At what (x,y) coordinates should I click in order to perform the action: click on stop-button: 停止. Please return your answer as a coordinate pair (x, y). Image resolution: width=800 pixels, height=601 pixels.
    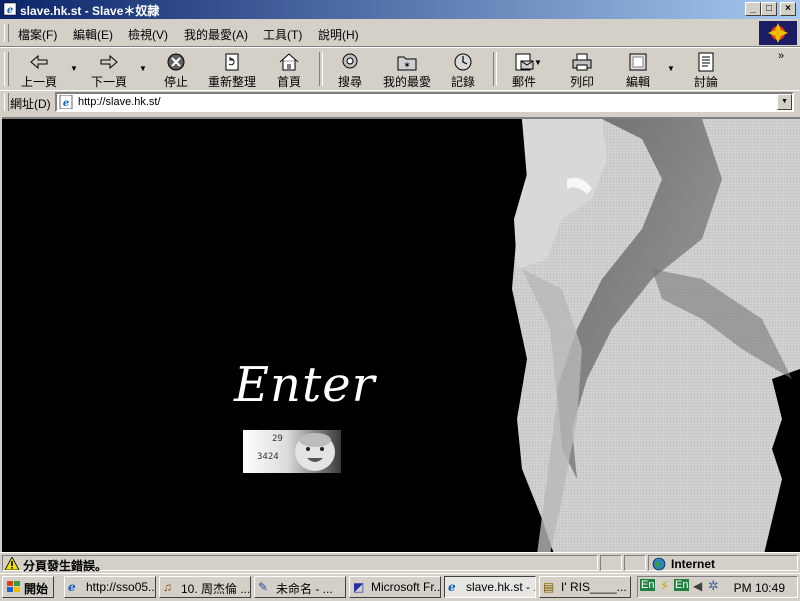
    Looking at the image, I should click on (176, 69).